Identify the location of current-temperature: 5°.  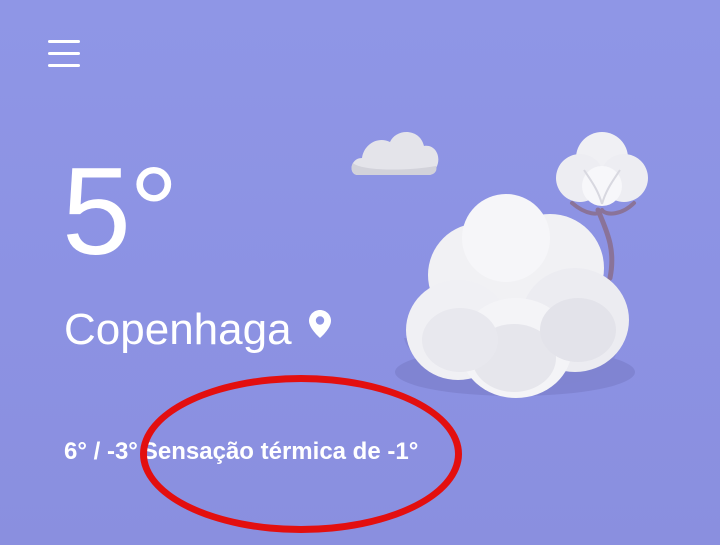
(120, 212).